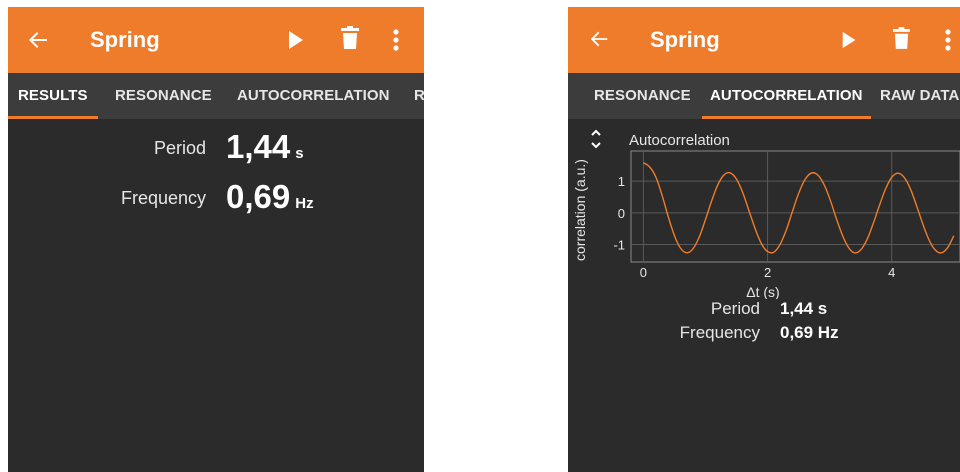 Image resolution: width=960 pixels, height=472 pixels. Describe the element at coordinates (643, 272) in the screenshot. I see `x-tick-label: 0` at that location.